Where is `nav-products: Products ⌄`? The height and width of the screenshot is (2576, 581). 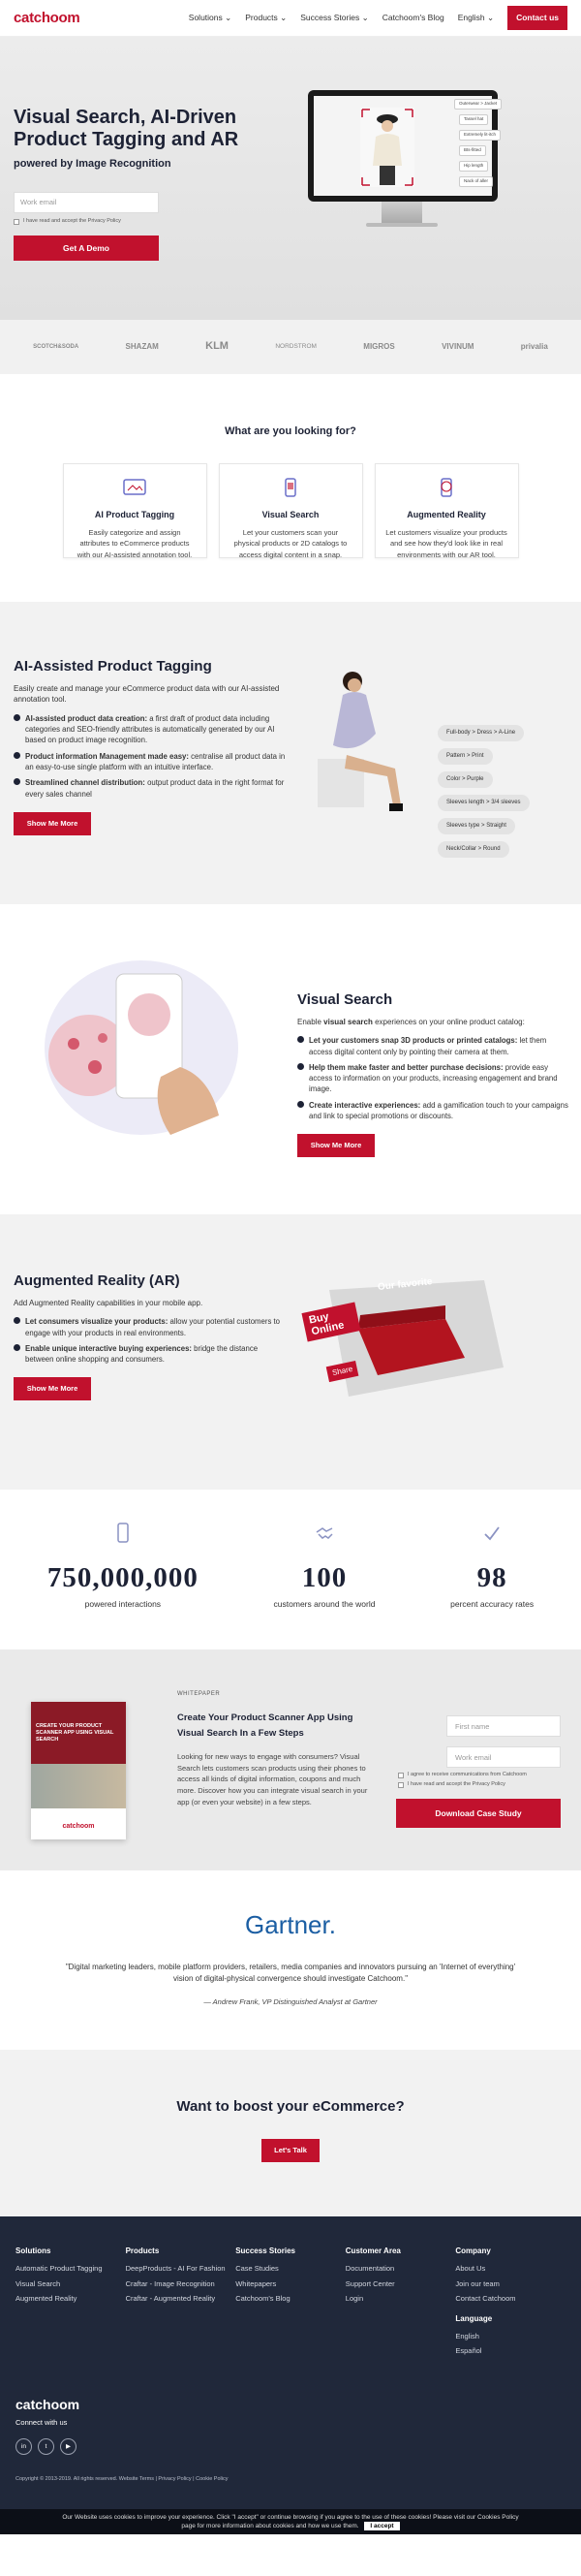 nav-products: Products ⌄ is located at coordinates (266, 17).